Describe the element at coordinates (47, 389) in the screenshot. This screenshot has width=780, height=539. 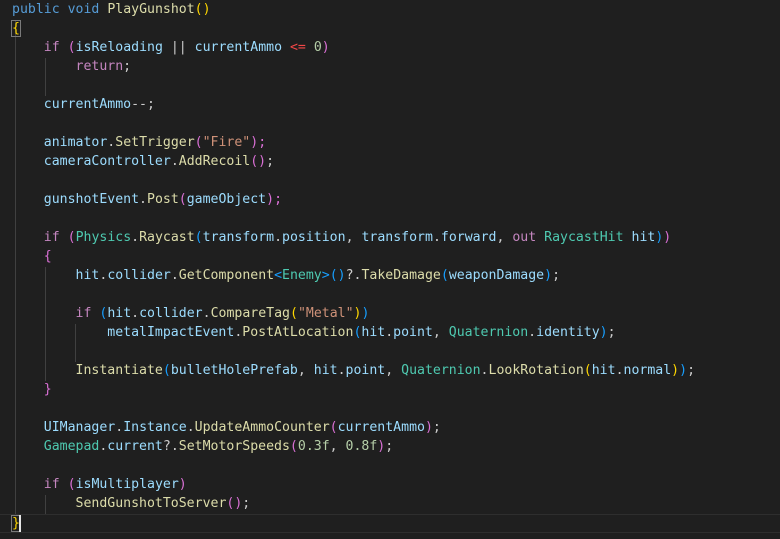
I see `code-token: }` at that location.